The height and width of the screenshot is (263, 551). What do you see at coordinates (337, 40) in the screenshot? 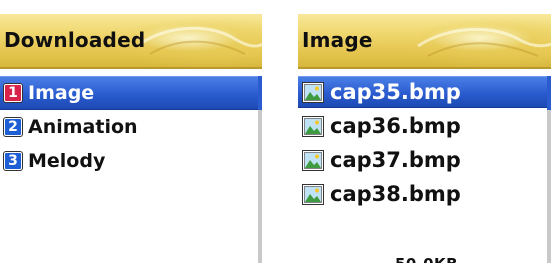
I see `page-title: Image` at bounding box center [337, 40].